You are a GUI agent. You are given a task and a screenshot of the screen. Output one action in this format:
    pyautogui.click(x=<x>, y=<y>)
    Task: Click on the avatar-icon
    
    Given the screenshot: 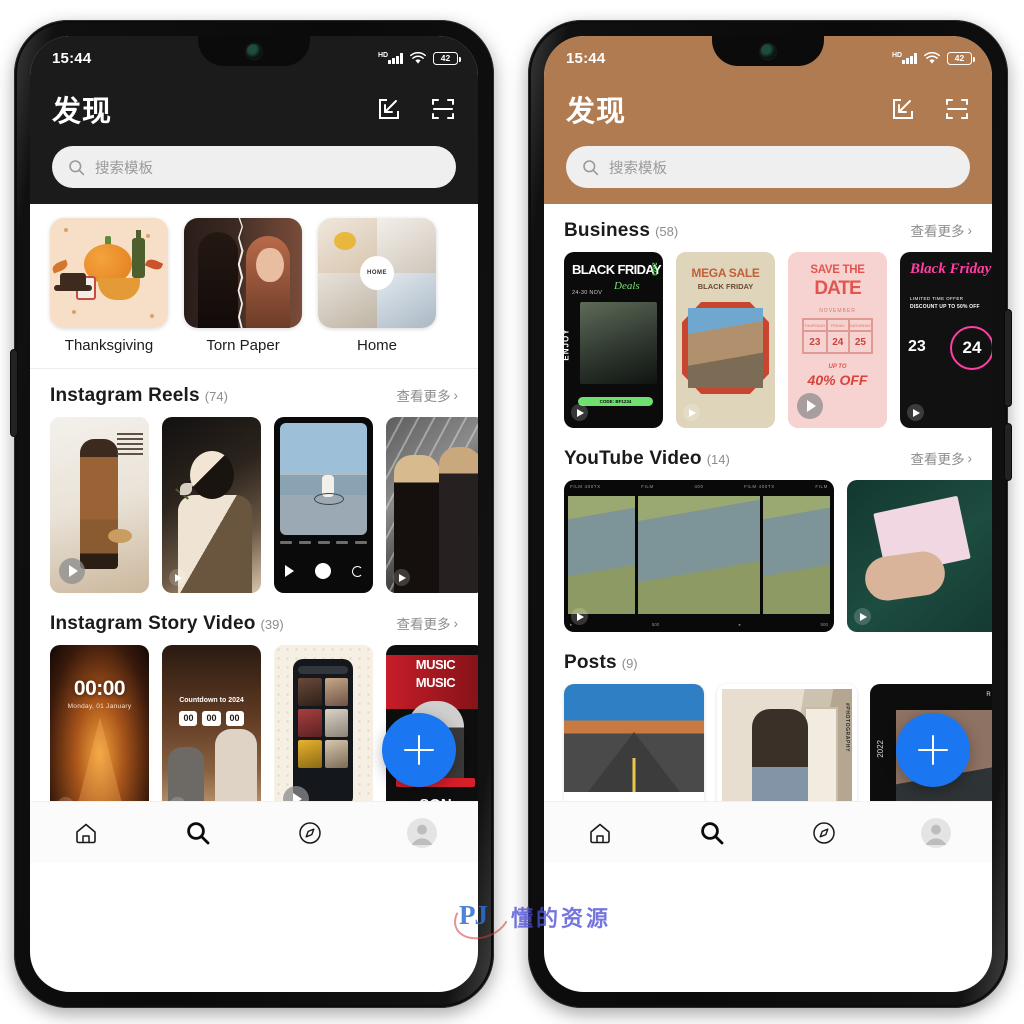 What is the action you would take?
    pyautogui.click(x=936, y=832)
    